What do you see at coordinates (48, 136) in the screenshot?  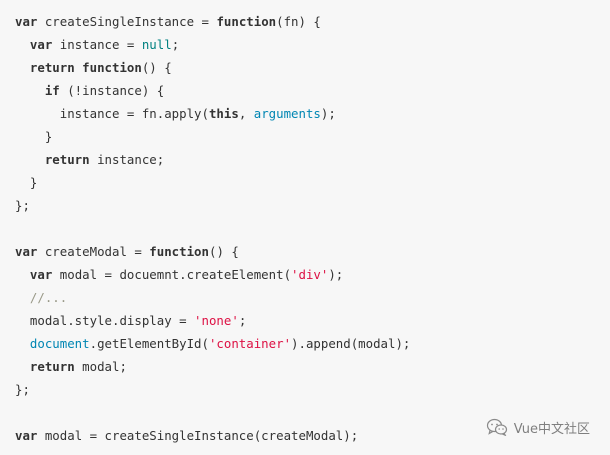 I see `code-line-6: }` at bounding box center [48, 136].